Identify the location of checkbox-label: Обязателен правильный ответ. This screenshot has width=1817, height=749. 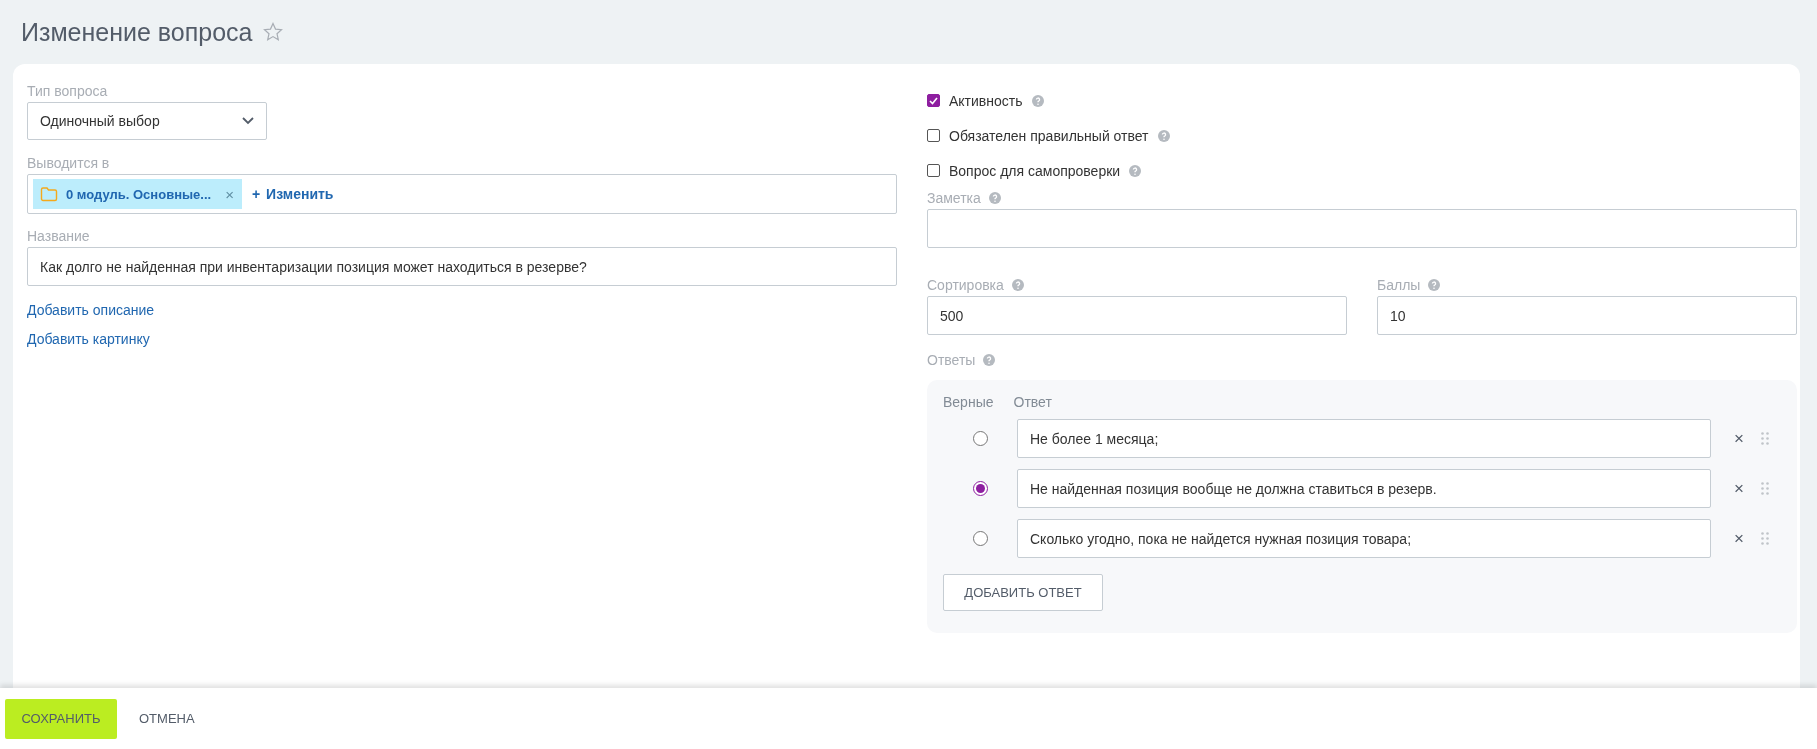
(1049, 135).